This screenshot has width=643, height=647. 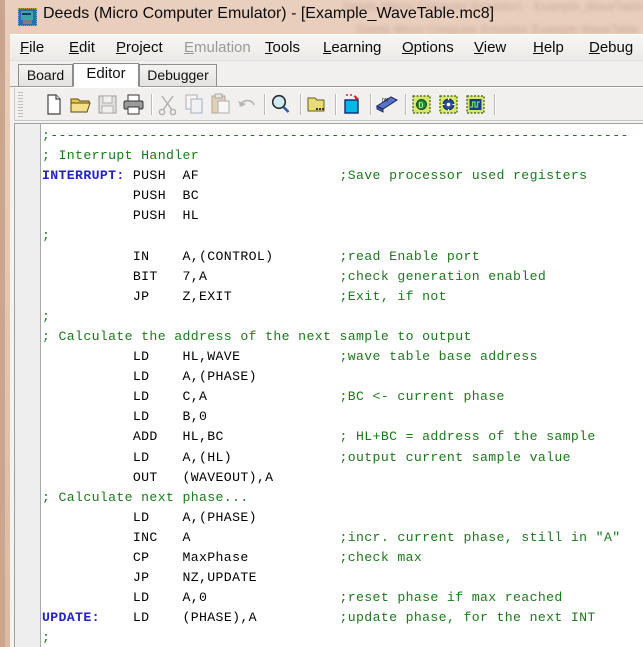 What do you see at coordinates (28, 385) in the screenshot?
I see `editor-gutter` at bounding box center [28, 385].